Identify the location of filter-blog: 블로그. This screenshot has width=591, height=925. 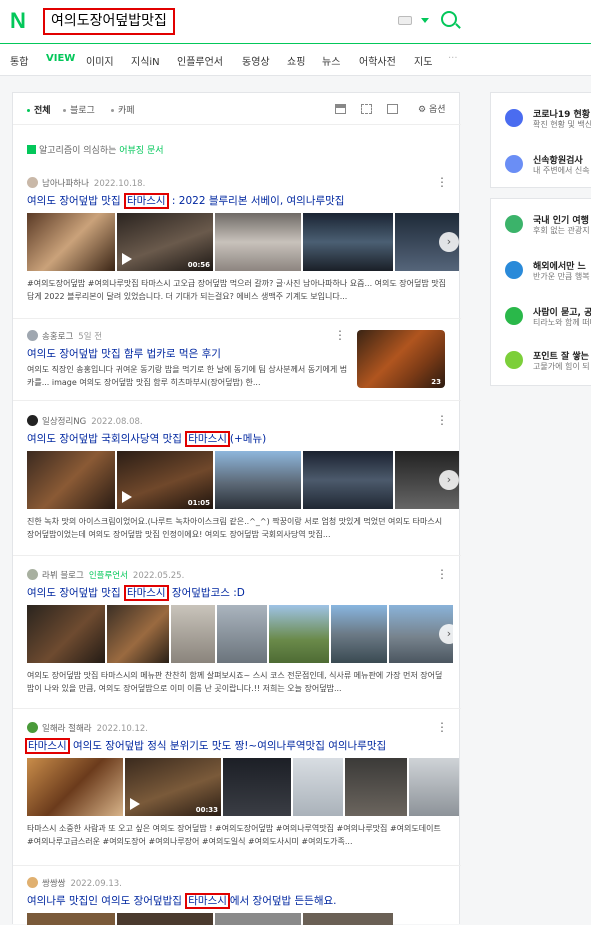
(79, 109).